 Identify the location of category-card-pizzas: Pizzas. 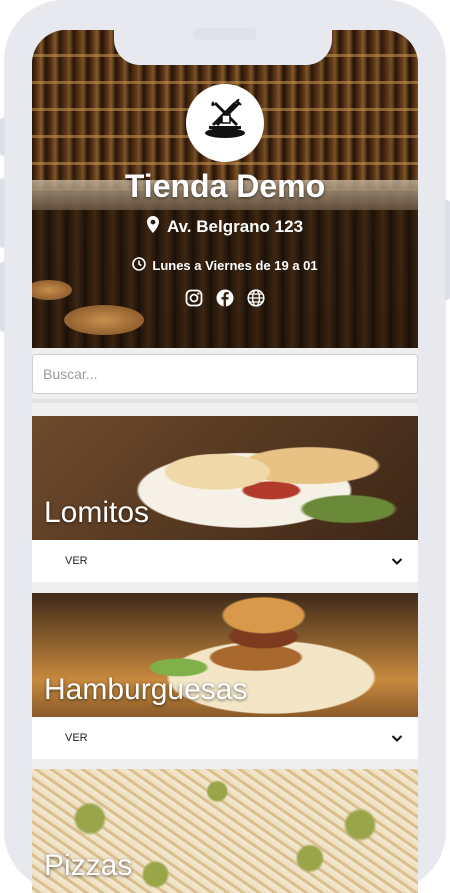
(225, 831).